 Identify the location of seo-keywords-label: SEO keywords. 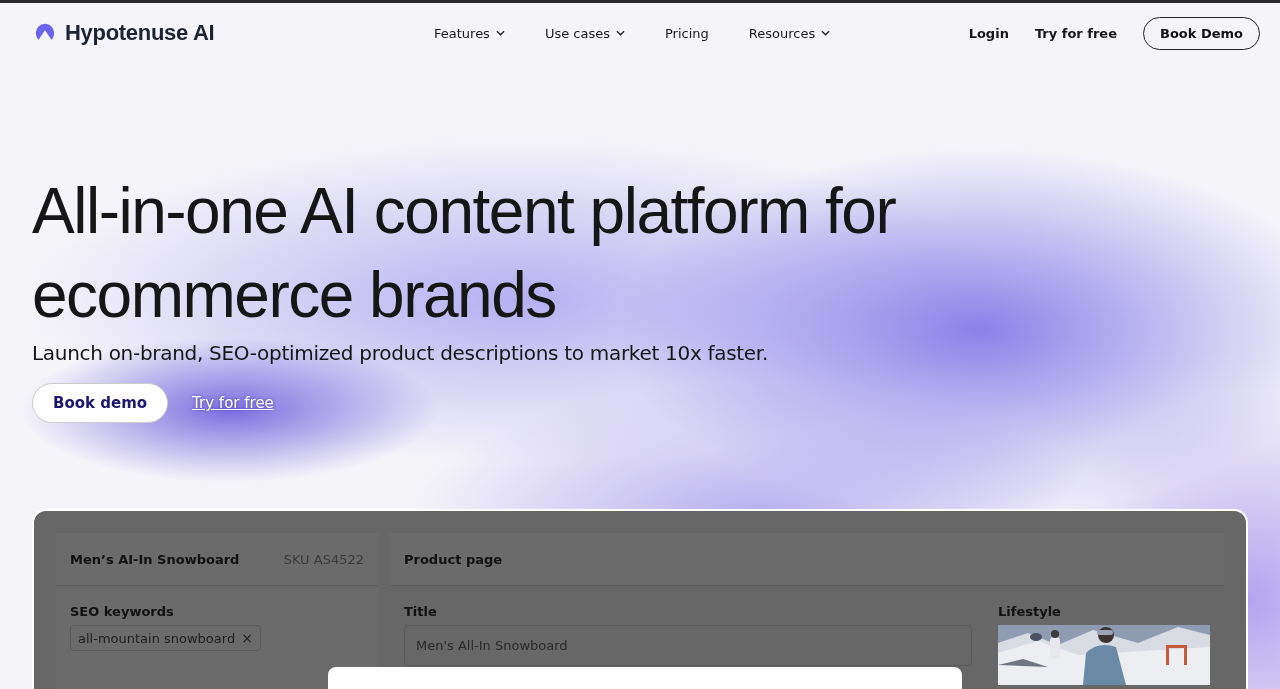
(122, 611).